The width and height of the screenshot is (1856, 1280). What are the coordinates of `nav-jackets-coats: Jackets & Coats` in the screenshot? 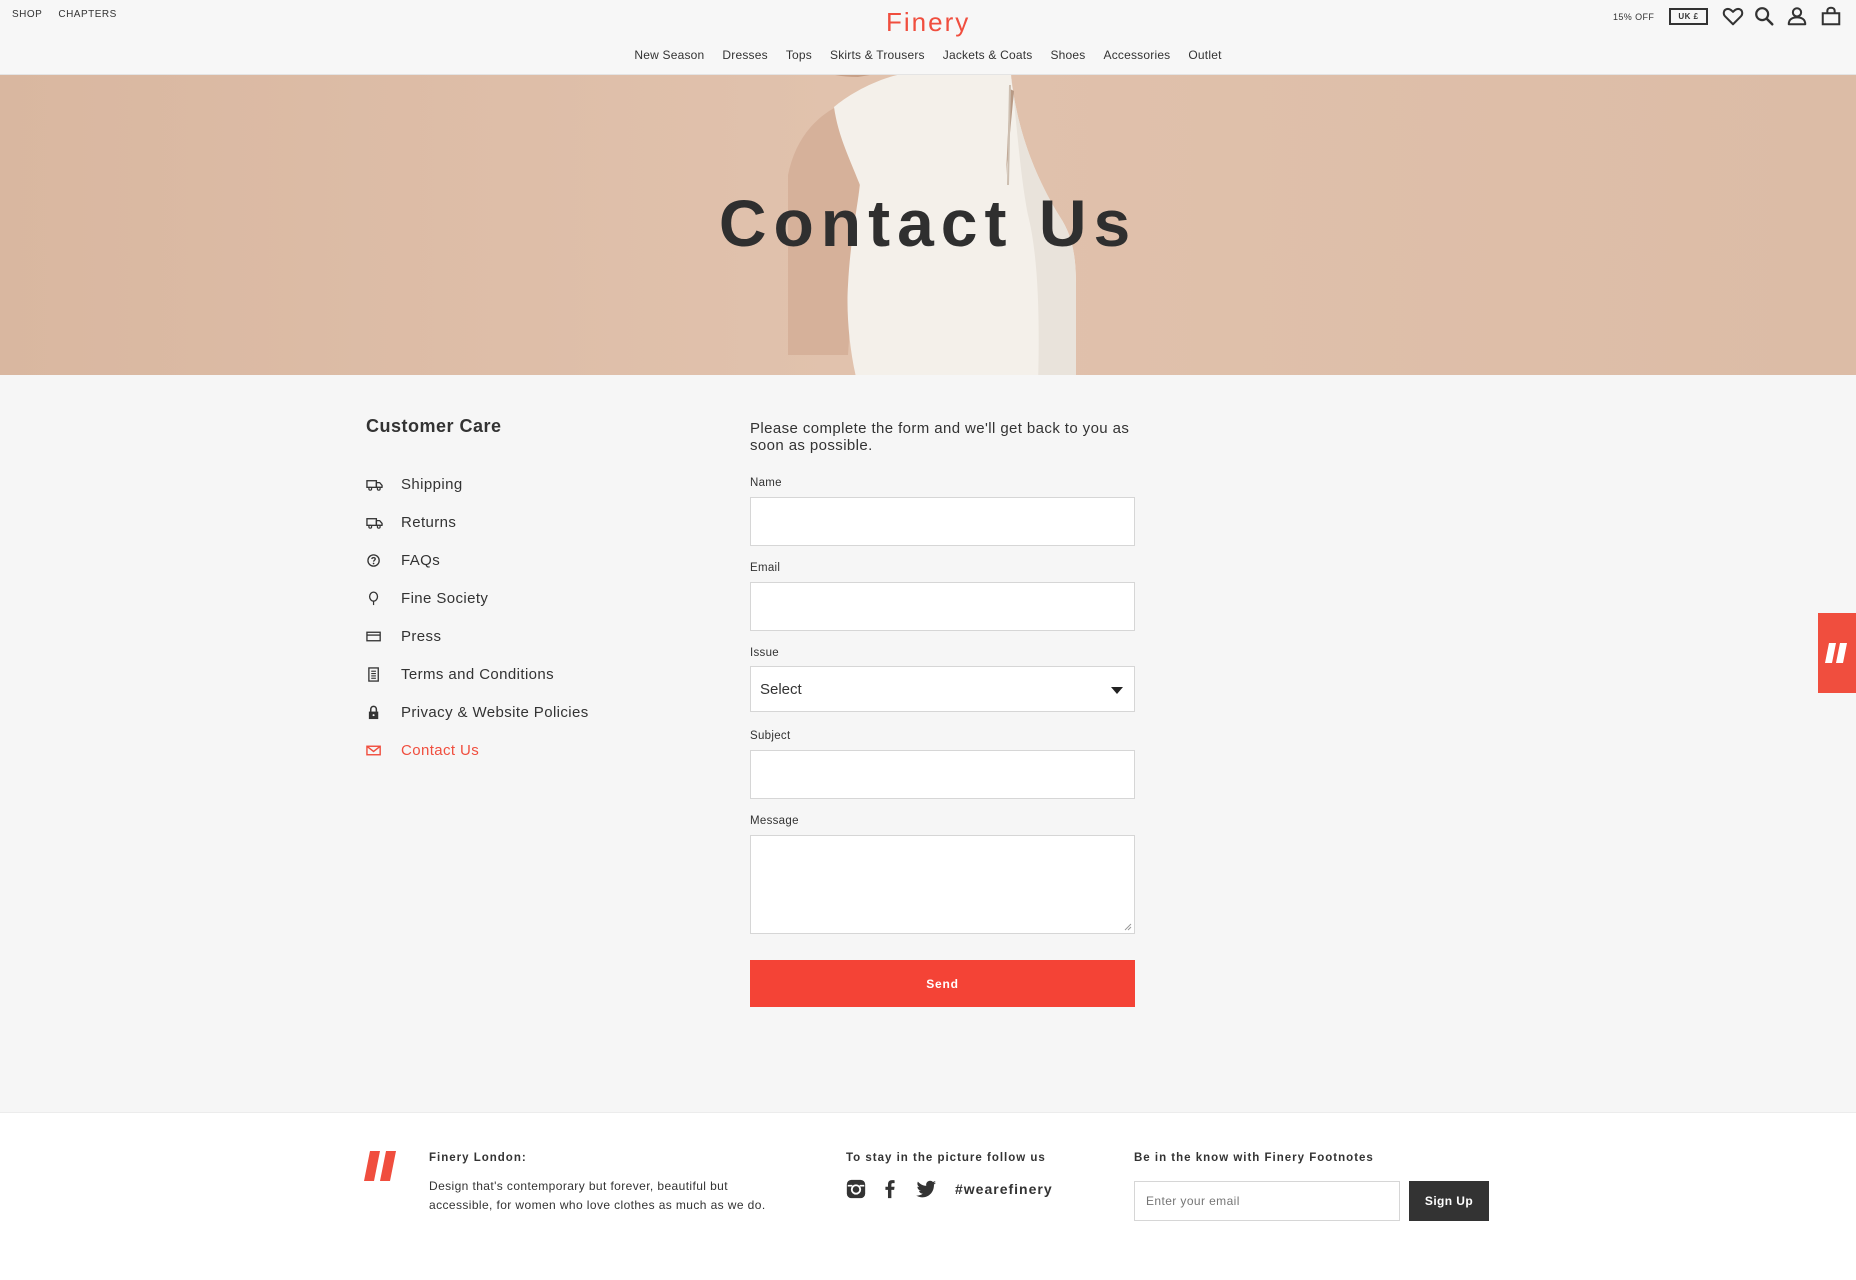 It's located at (988, 55).